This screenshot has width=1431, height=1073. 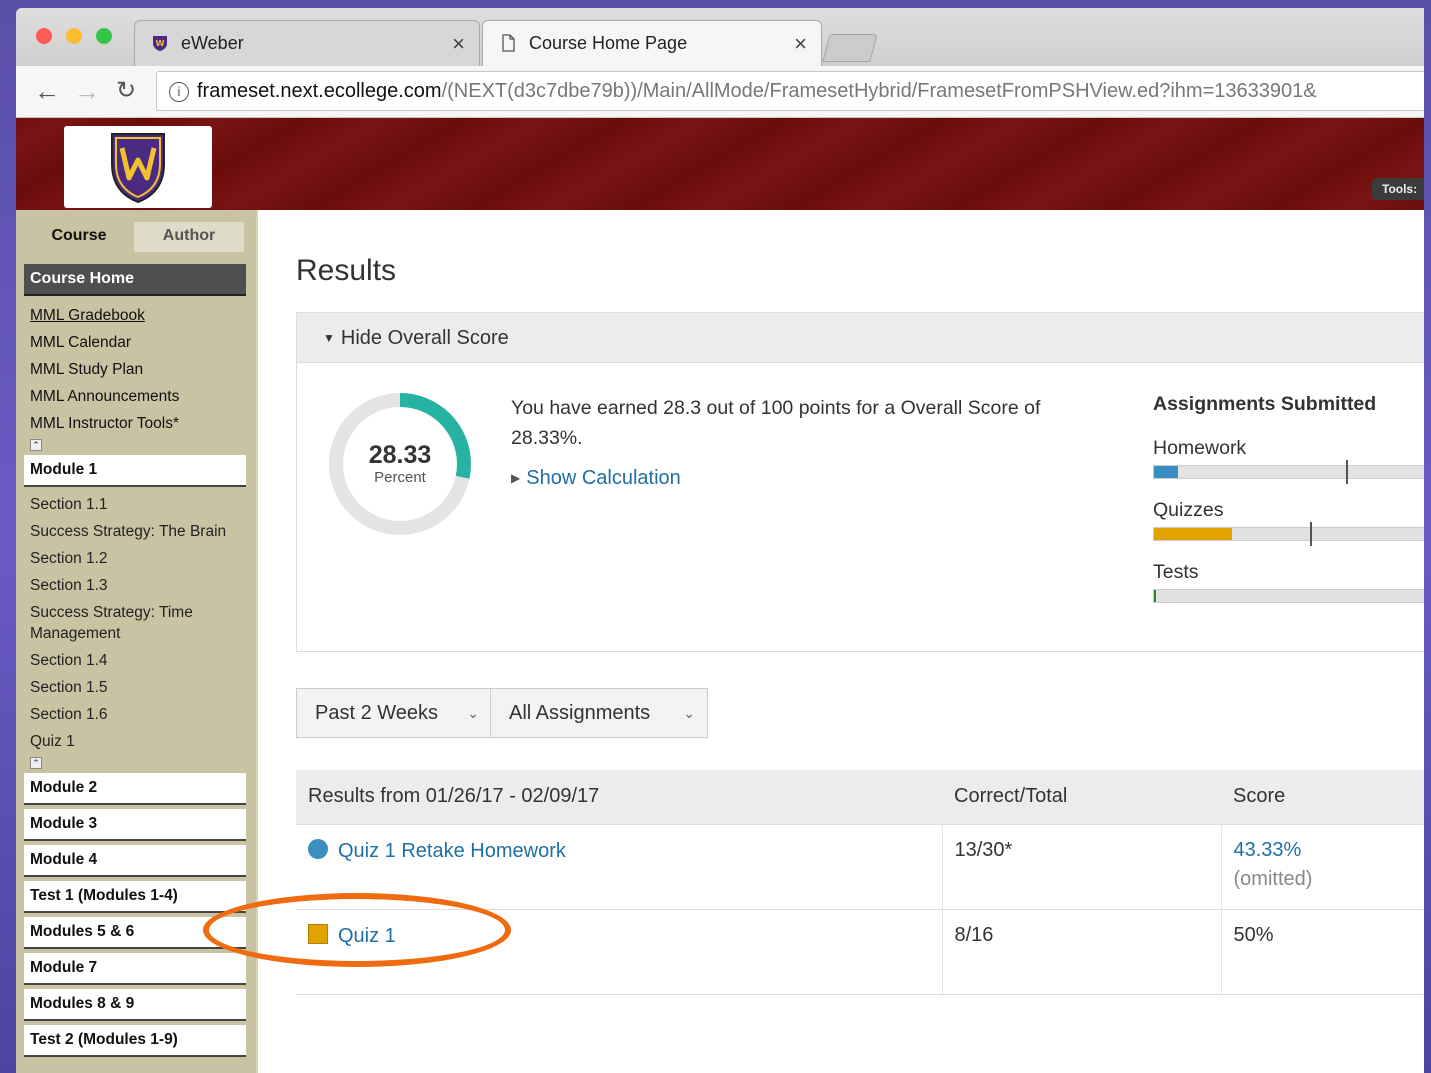 I want to click on sidebar-modules-8-9: Modules 8 & 9, so click(x=135, y=1005).